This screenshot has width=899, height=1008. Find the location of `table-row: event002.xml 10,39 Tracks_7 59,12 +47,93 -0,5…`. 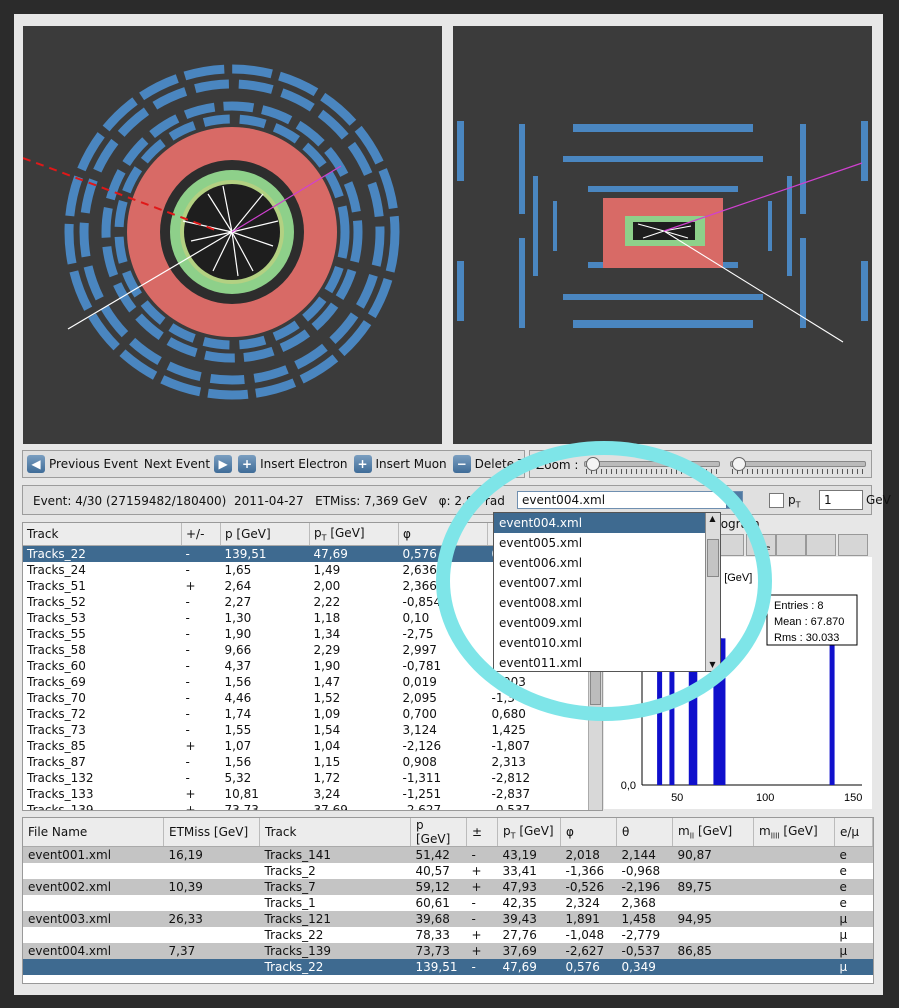

table-row: event002.xml 10,39 Tracks_7 59,12 +47,93 -0,5… is located at coordinates (448, 887).